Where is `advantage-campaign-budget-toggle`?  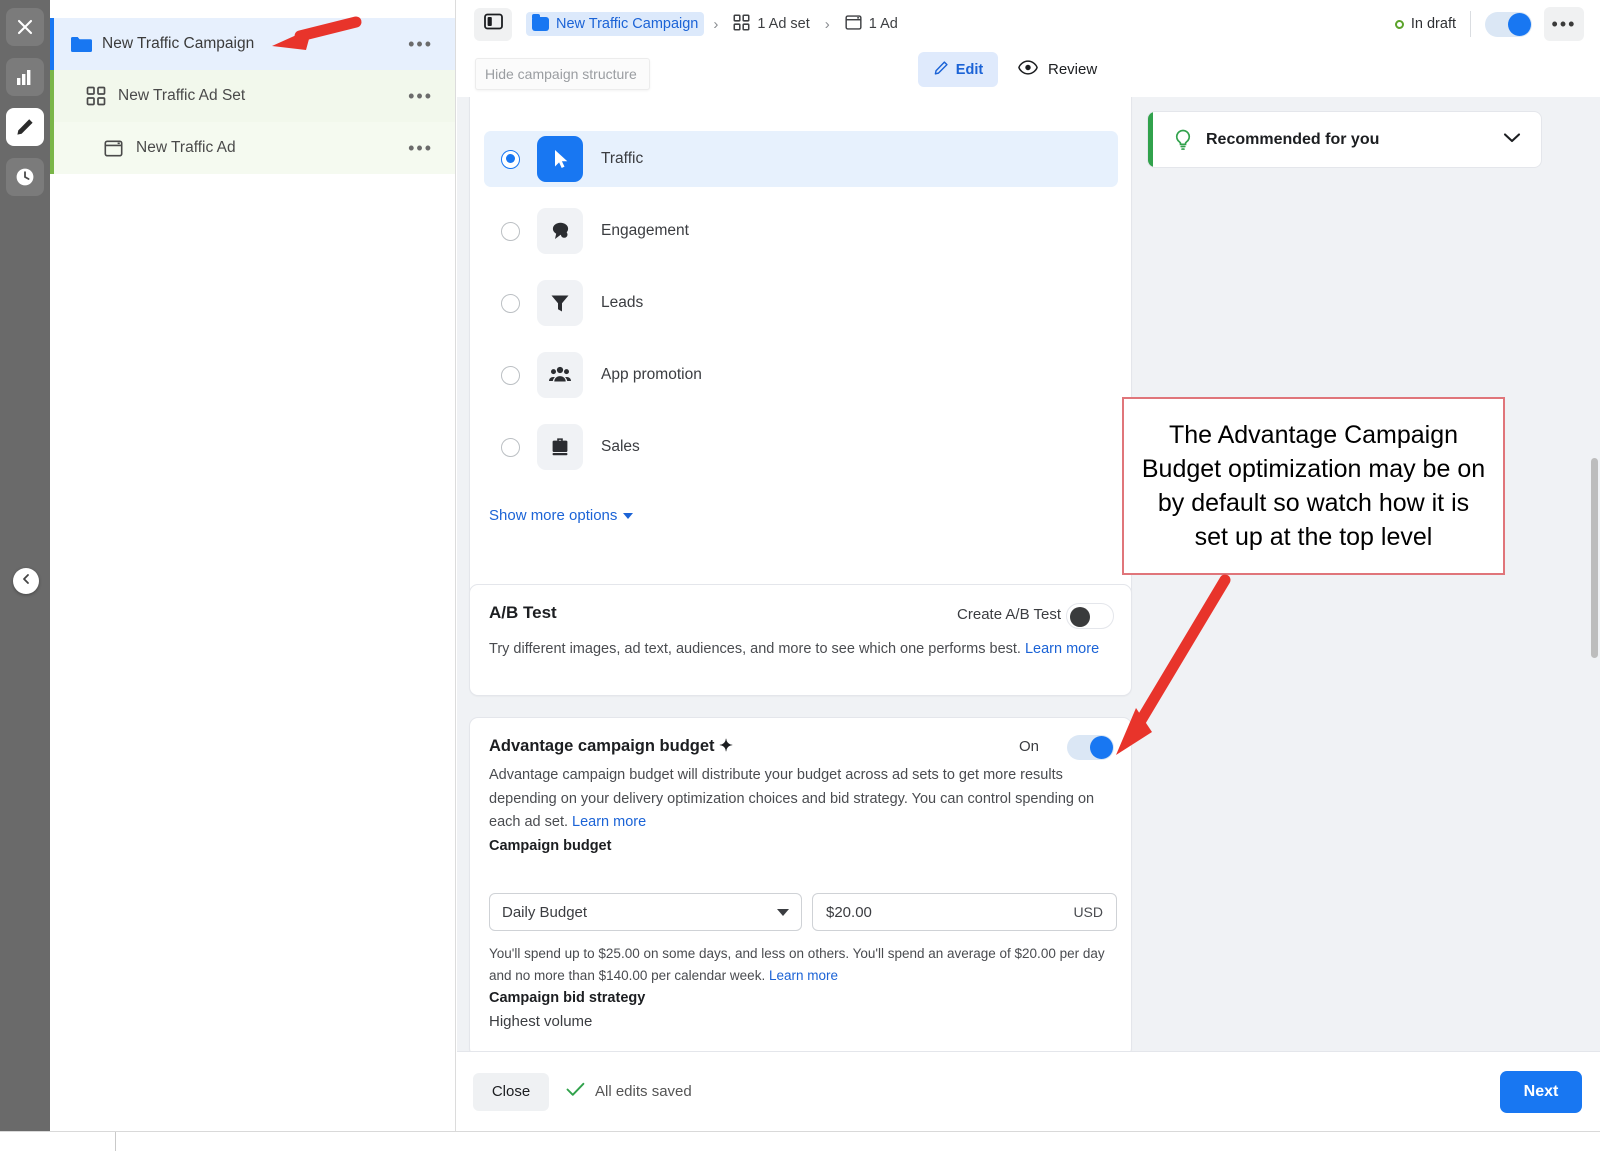
advantage-campaign-budget-toggle is located at coordinates (1090, 747).